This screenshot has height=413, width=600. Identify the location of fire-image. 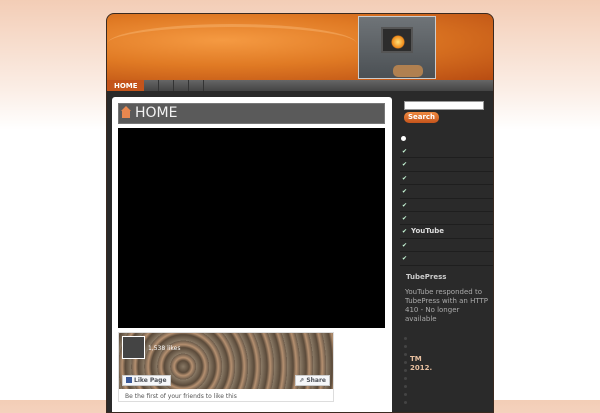
(398, 42).